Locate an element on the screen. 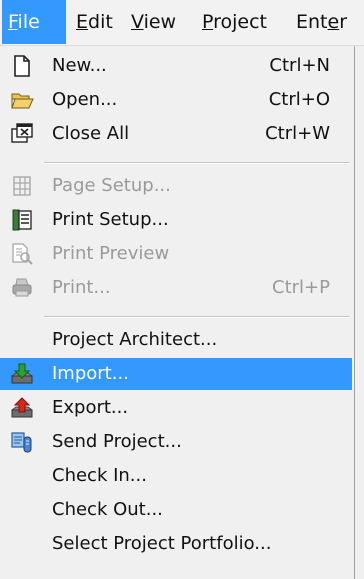  menu-file: File is located at coordinates (34, 22).